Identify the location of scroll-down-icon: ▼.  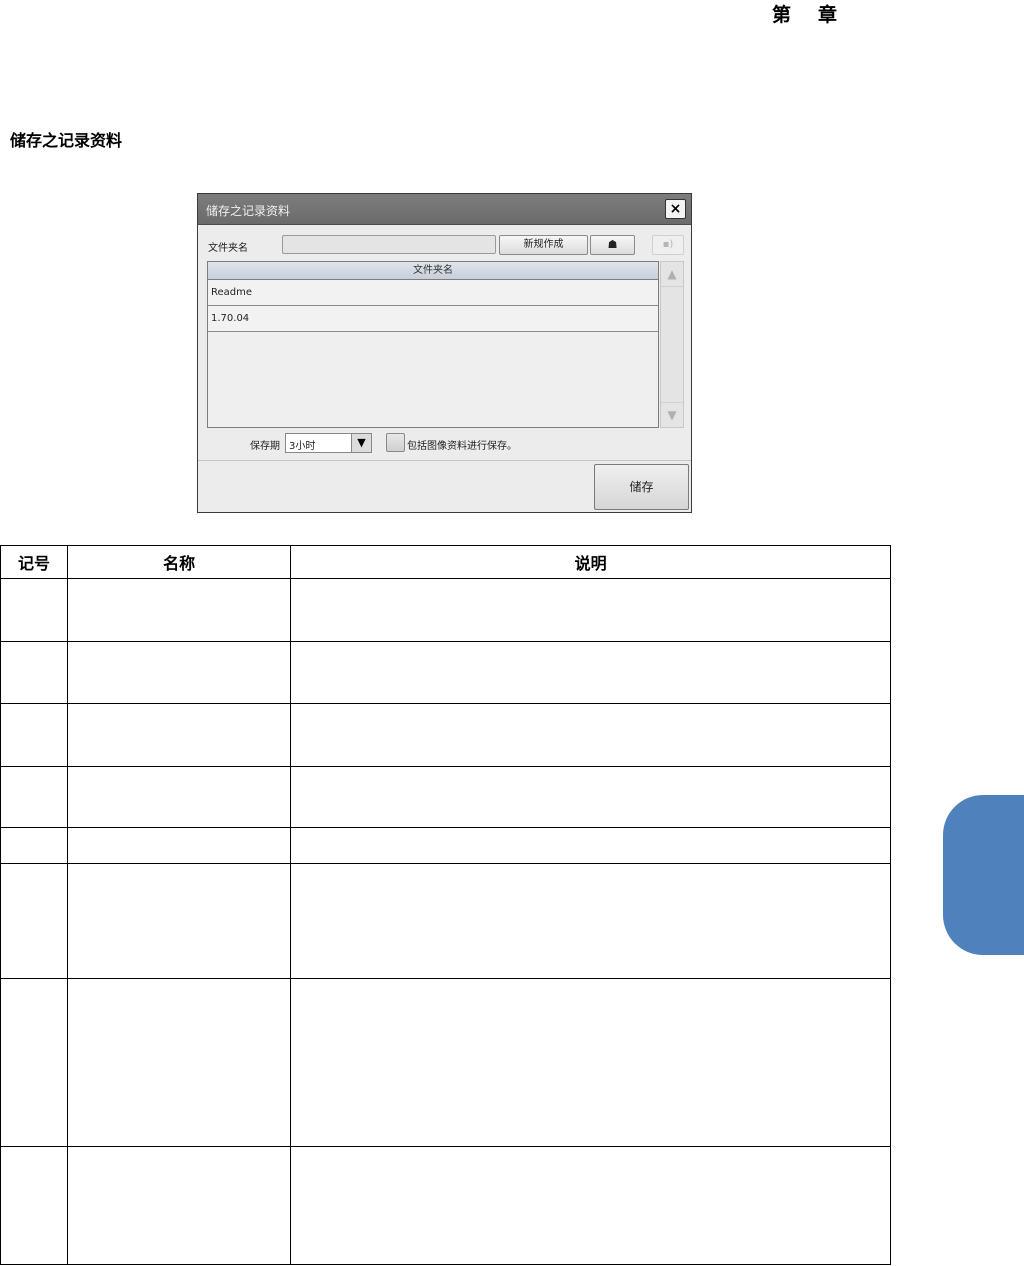
(672, 414).